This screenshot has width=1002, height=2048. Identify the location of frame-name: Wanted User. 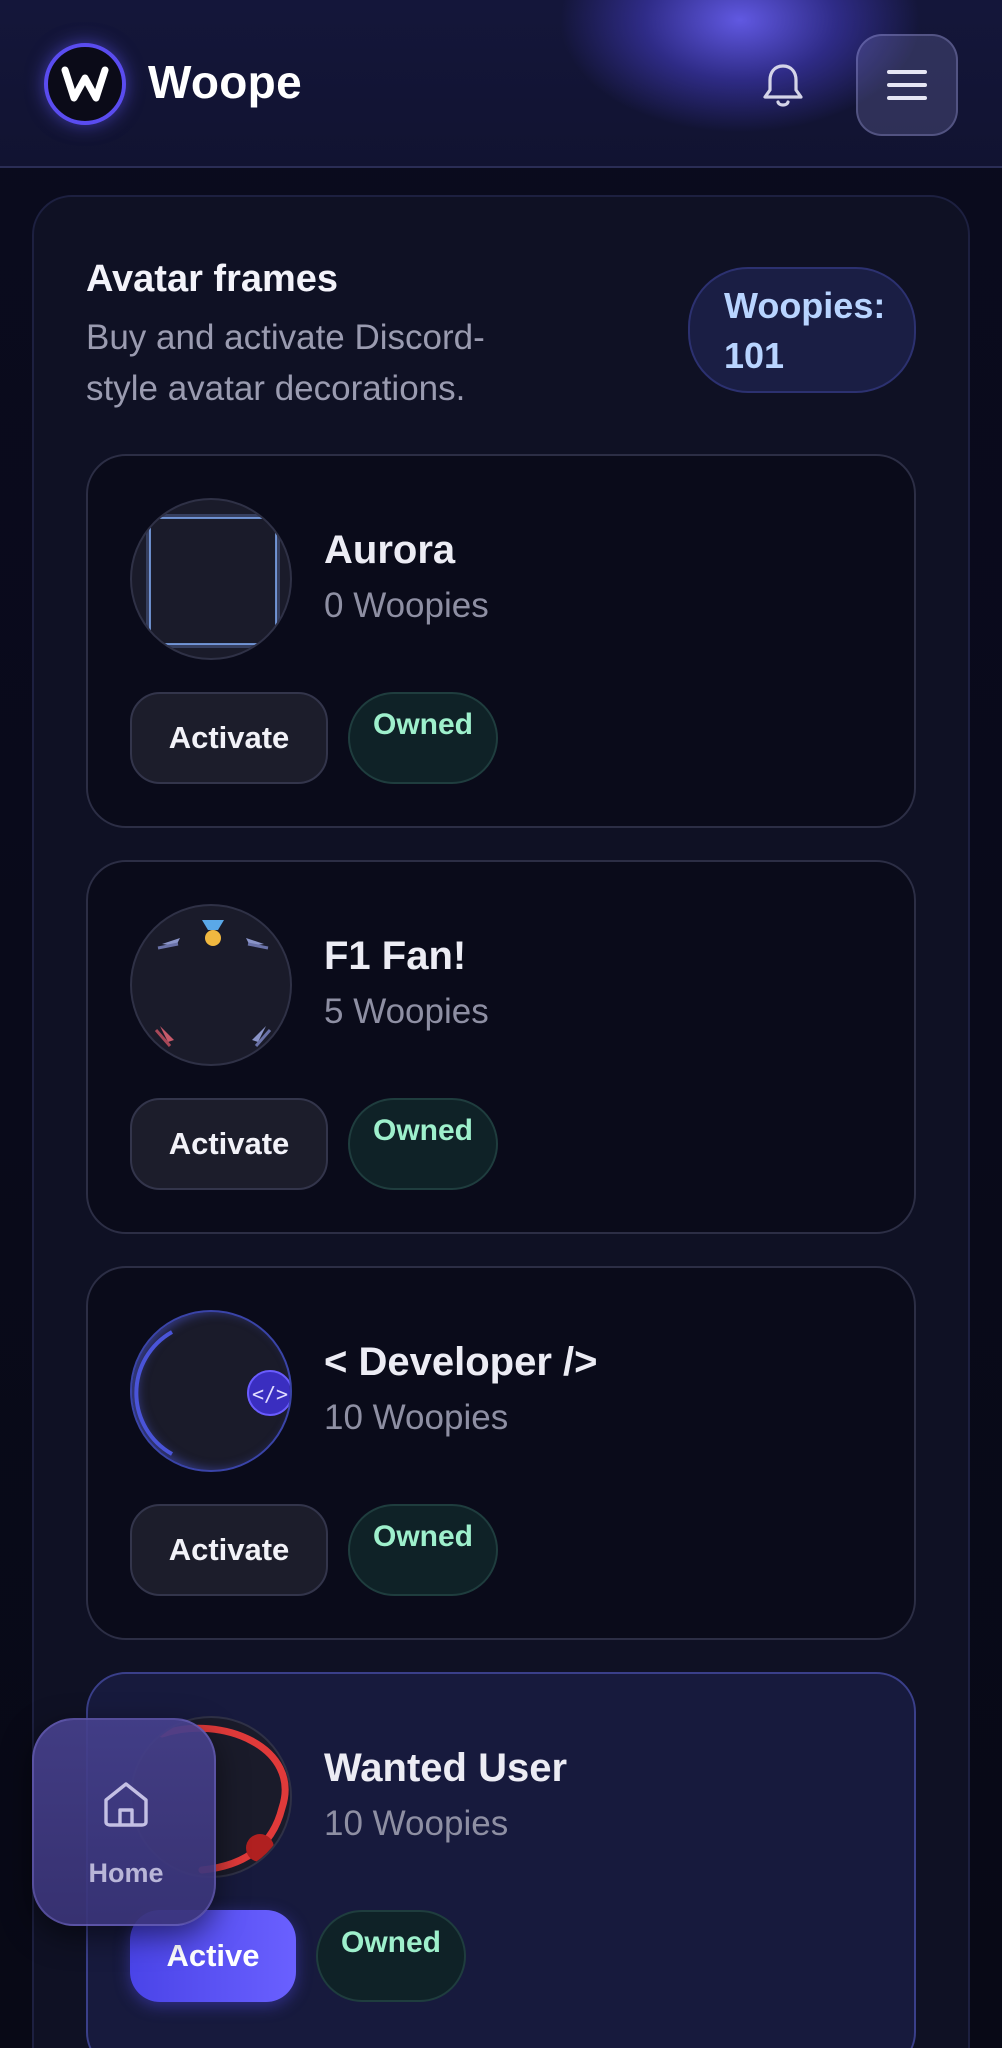
(446, 1768).